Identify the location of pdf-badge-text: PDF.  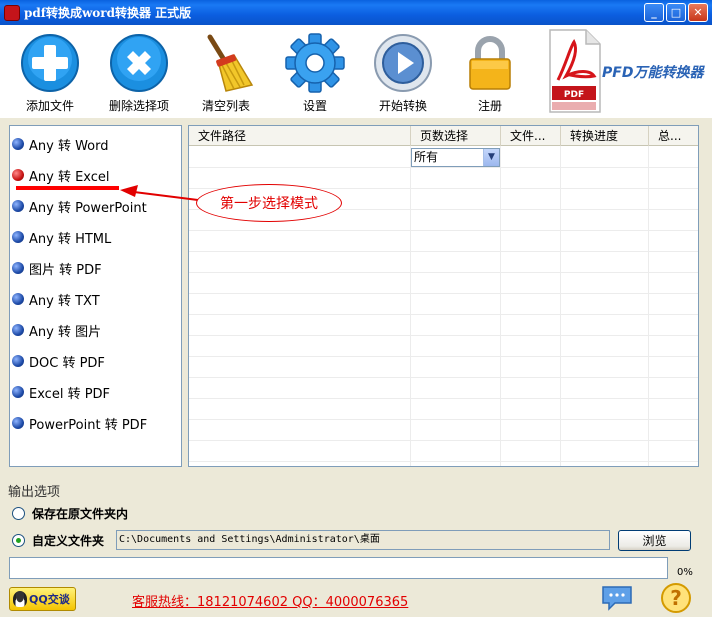
(574, 95).